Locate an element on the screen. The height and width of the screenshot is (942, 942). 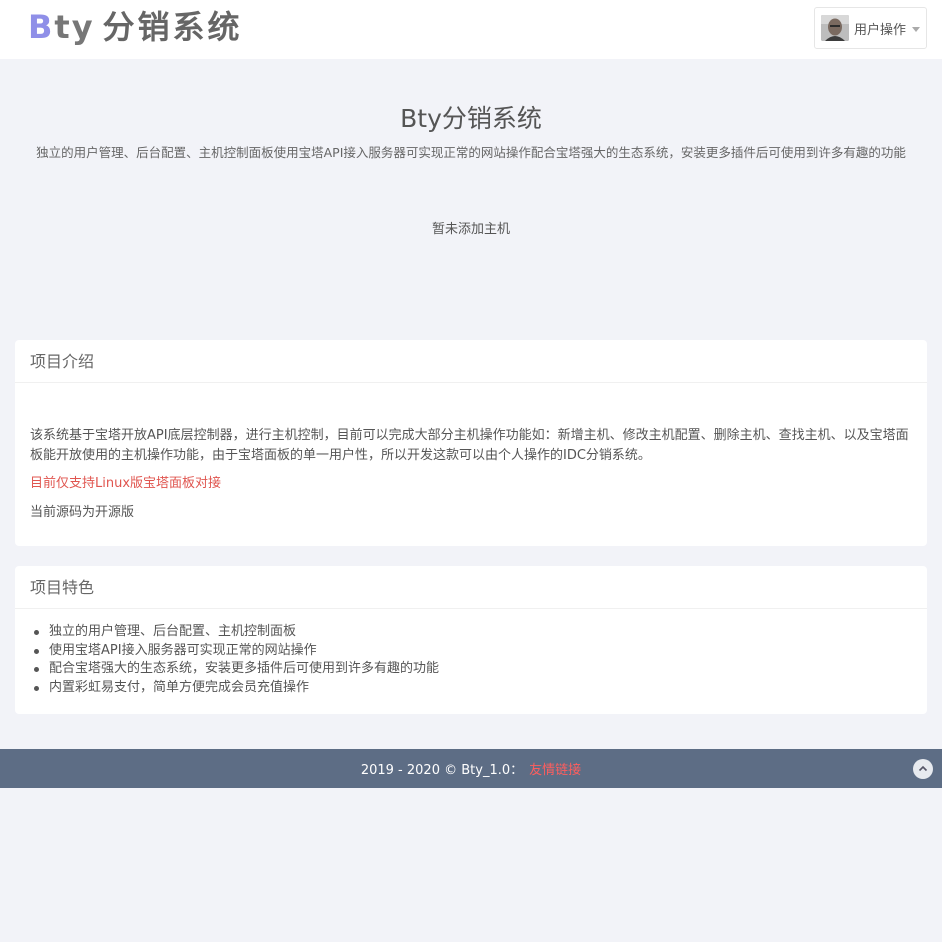
page-footer: 2019 - 2020 © Bty_1.0： 友情链接 is located at coordinates (471, 768).